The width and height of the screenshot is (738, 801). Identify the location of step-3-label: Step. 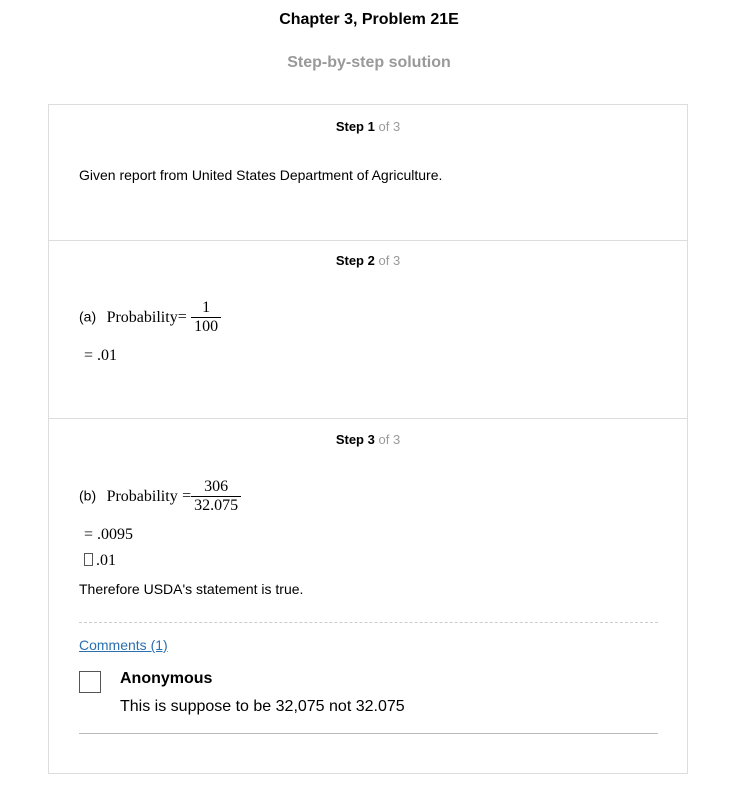
(349, 439).